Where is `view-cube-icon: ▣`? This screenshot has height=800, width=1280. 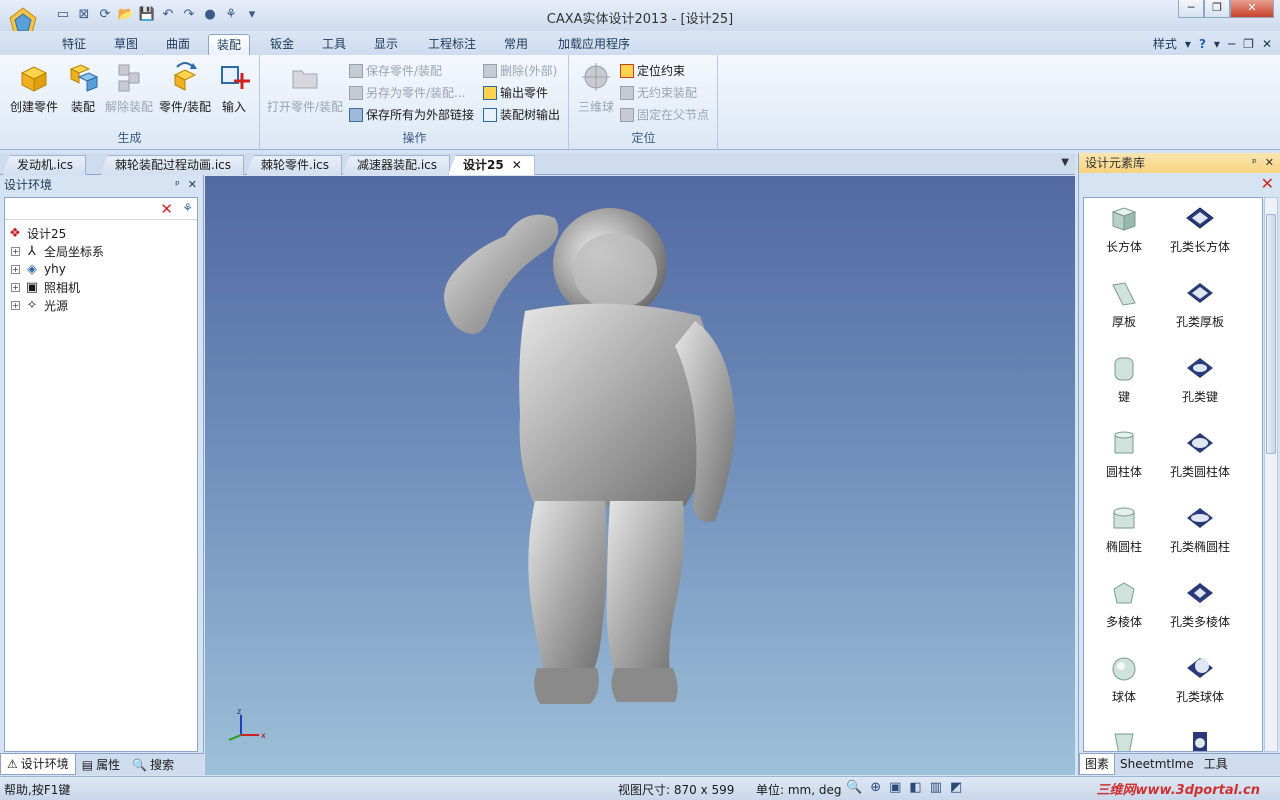 view-cube-icon: ▣ is located at coordinates (895, 787).